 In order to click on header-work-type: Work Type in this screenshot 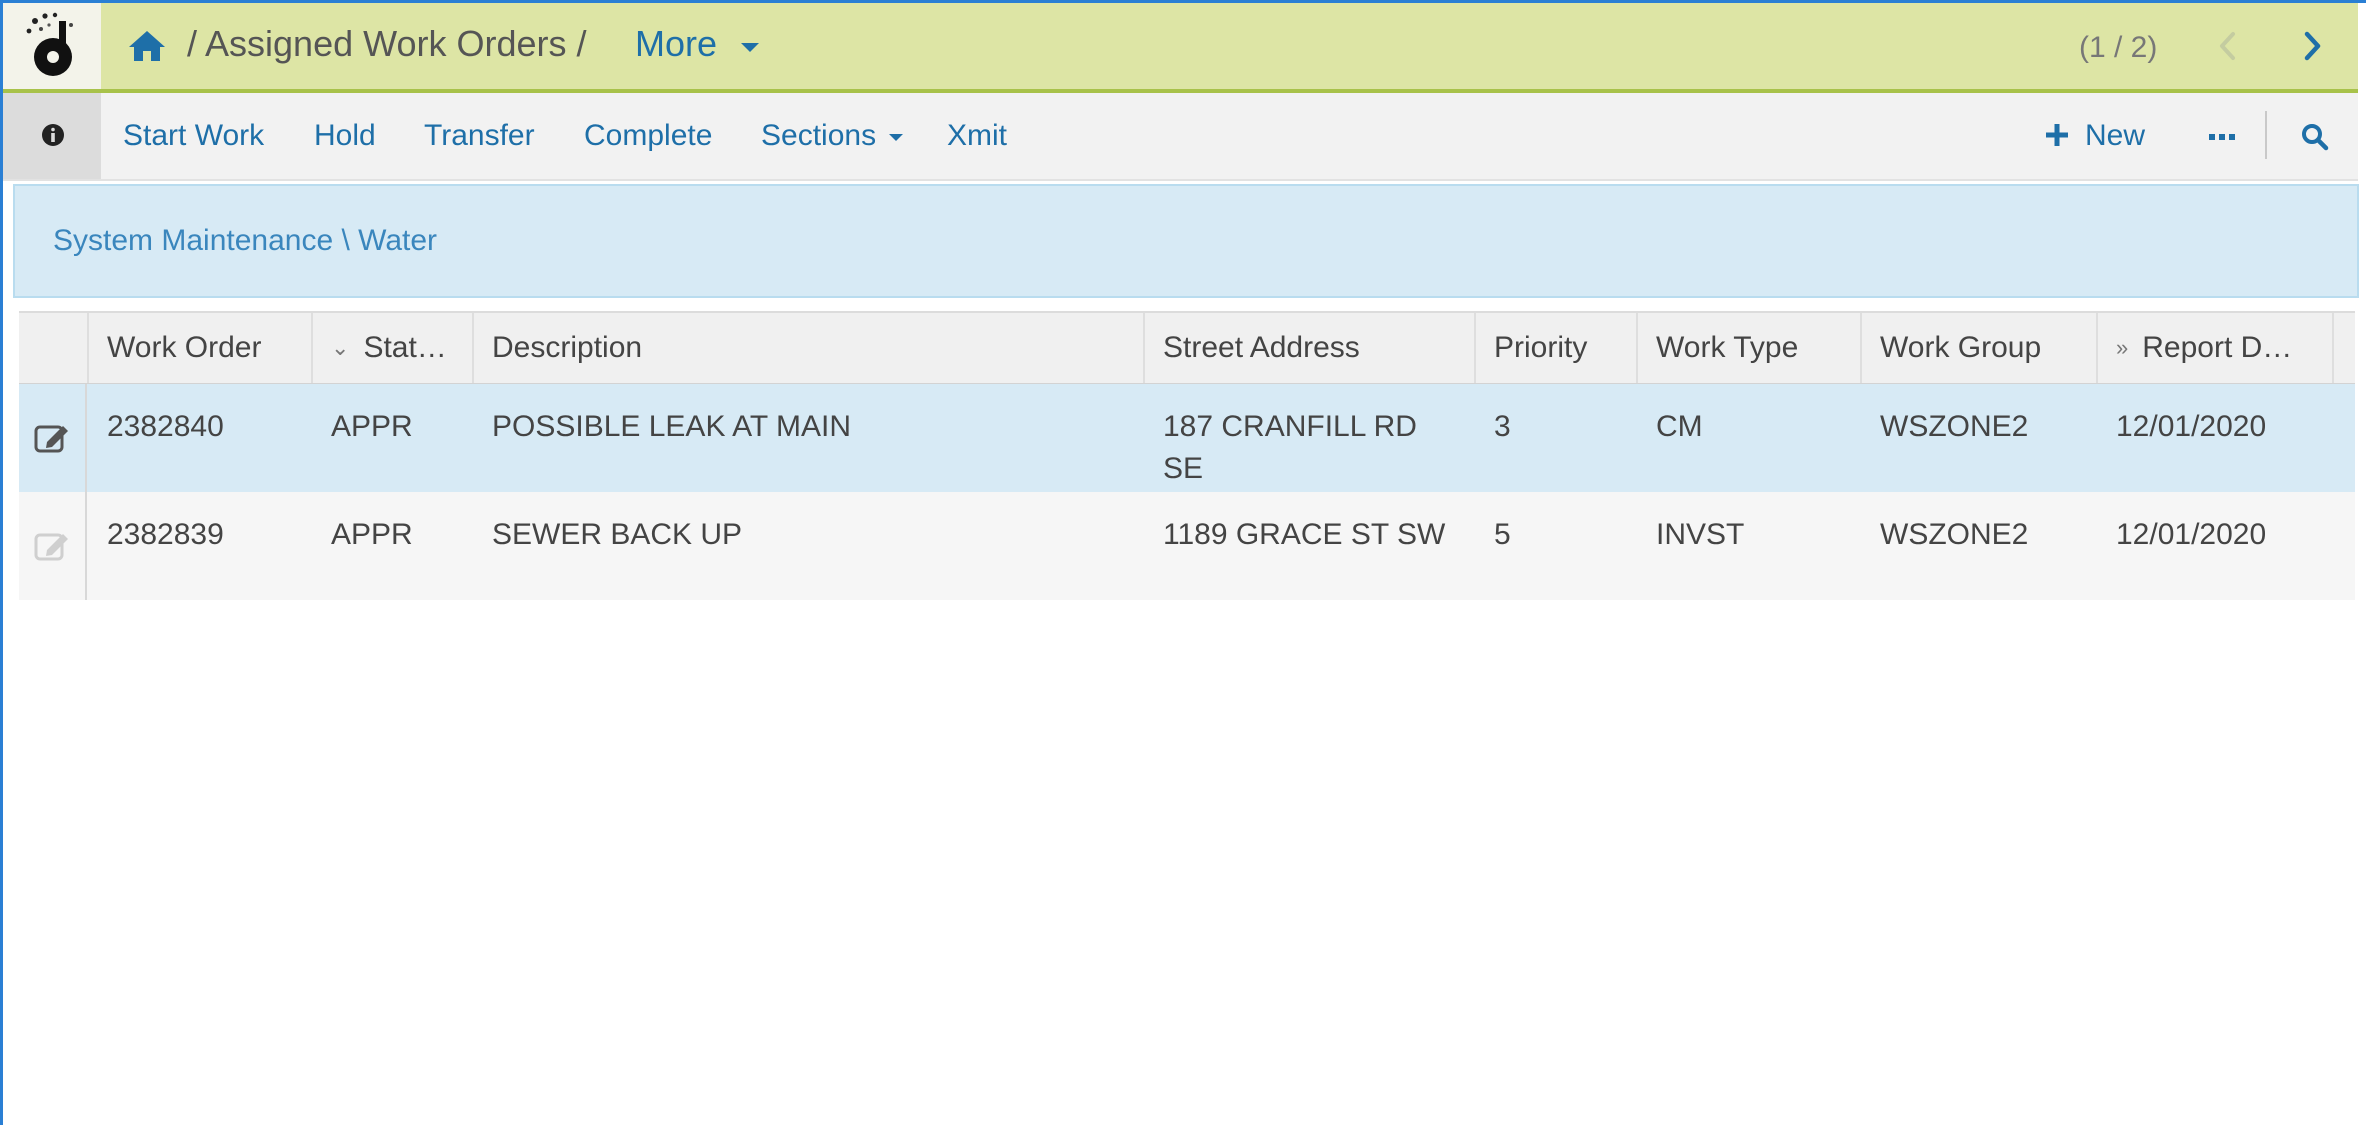, I will do `click(1750, 348)`.